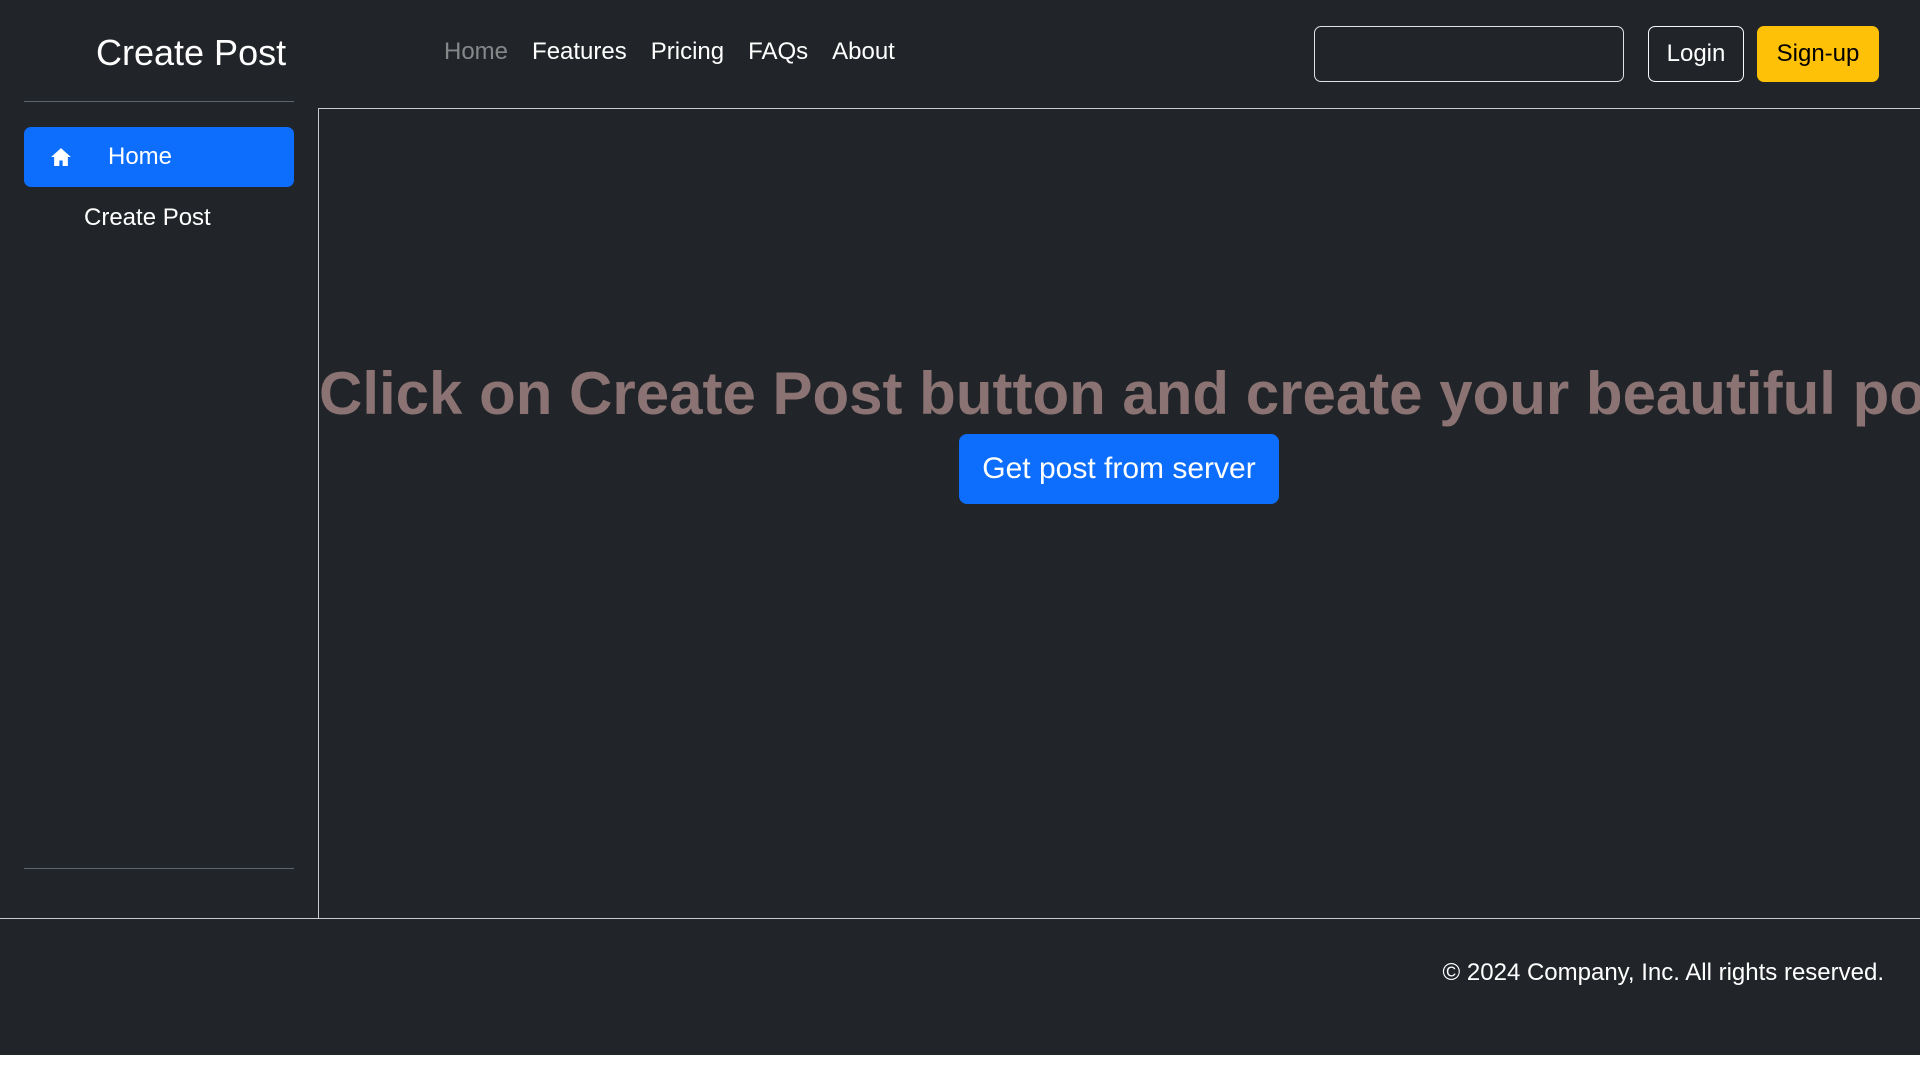 This screenshot has height=1080, width=1920. I want to click on sidebar-item-create-post: Create Post, so click(159, 218).